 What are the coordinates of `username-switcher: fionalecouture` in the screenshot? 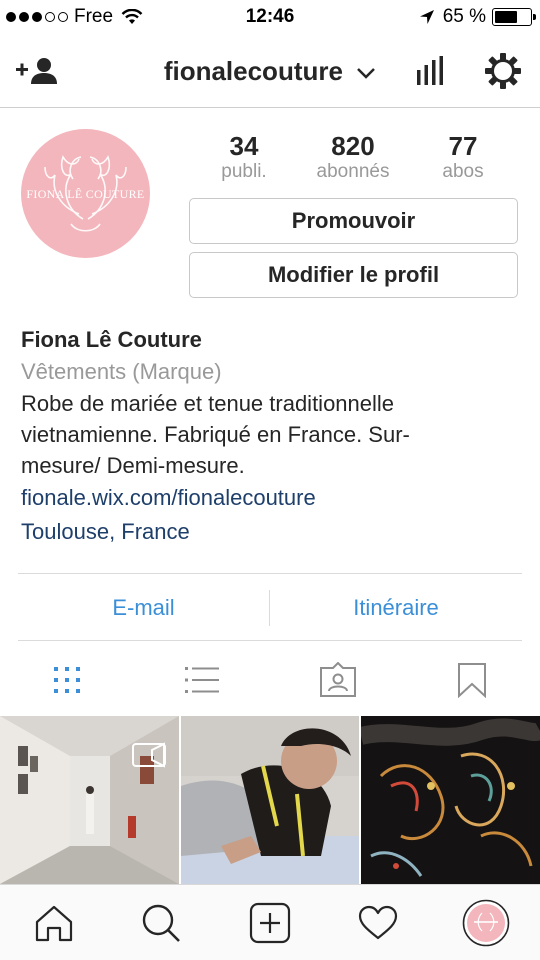 It's located at (270, 71).